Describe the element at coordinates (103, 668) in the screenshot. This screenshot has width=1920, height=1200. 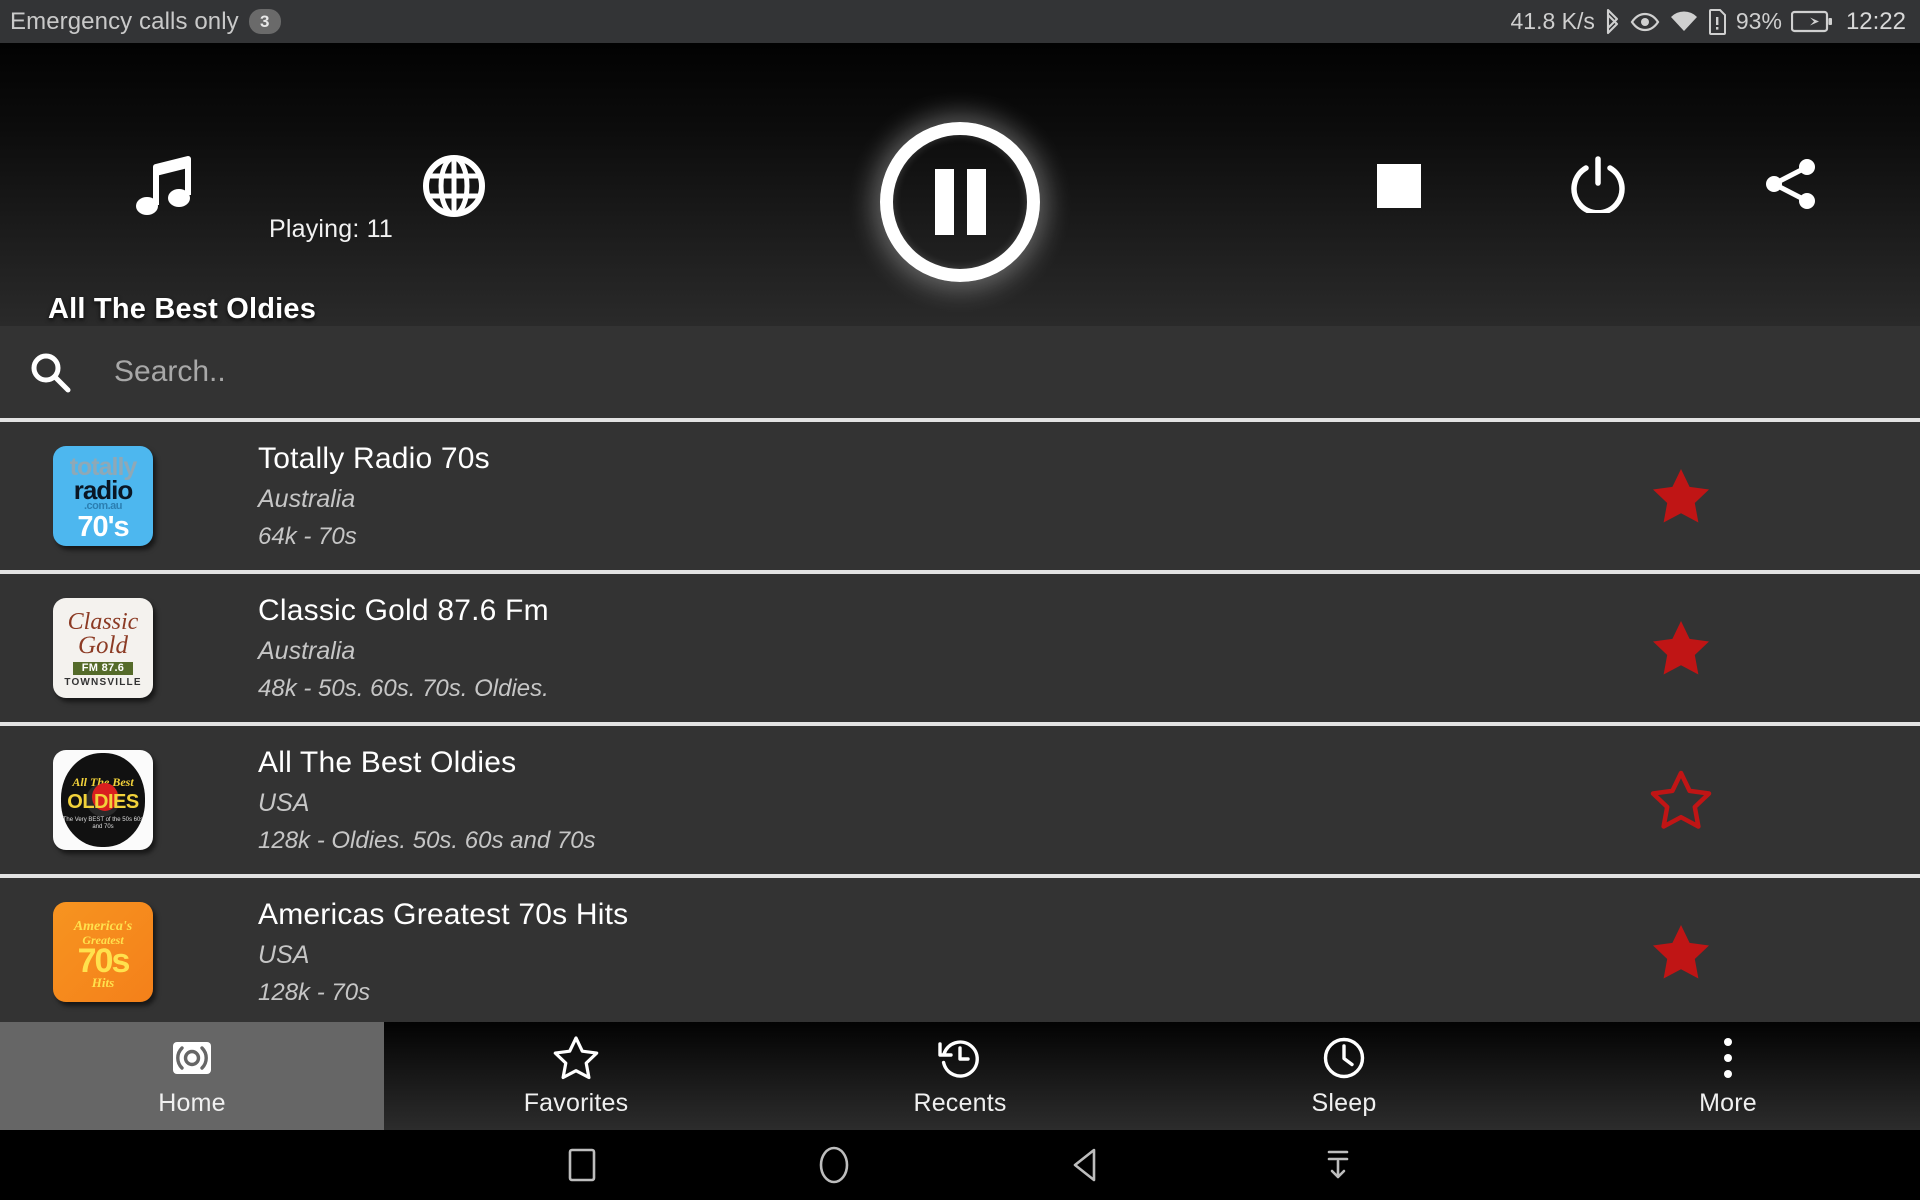
I see `logo-line-3: FM 87.6` at that location.